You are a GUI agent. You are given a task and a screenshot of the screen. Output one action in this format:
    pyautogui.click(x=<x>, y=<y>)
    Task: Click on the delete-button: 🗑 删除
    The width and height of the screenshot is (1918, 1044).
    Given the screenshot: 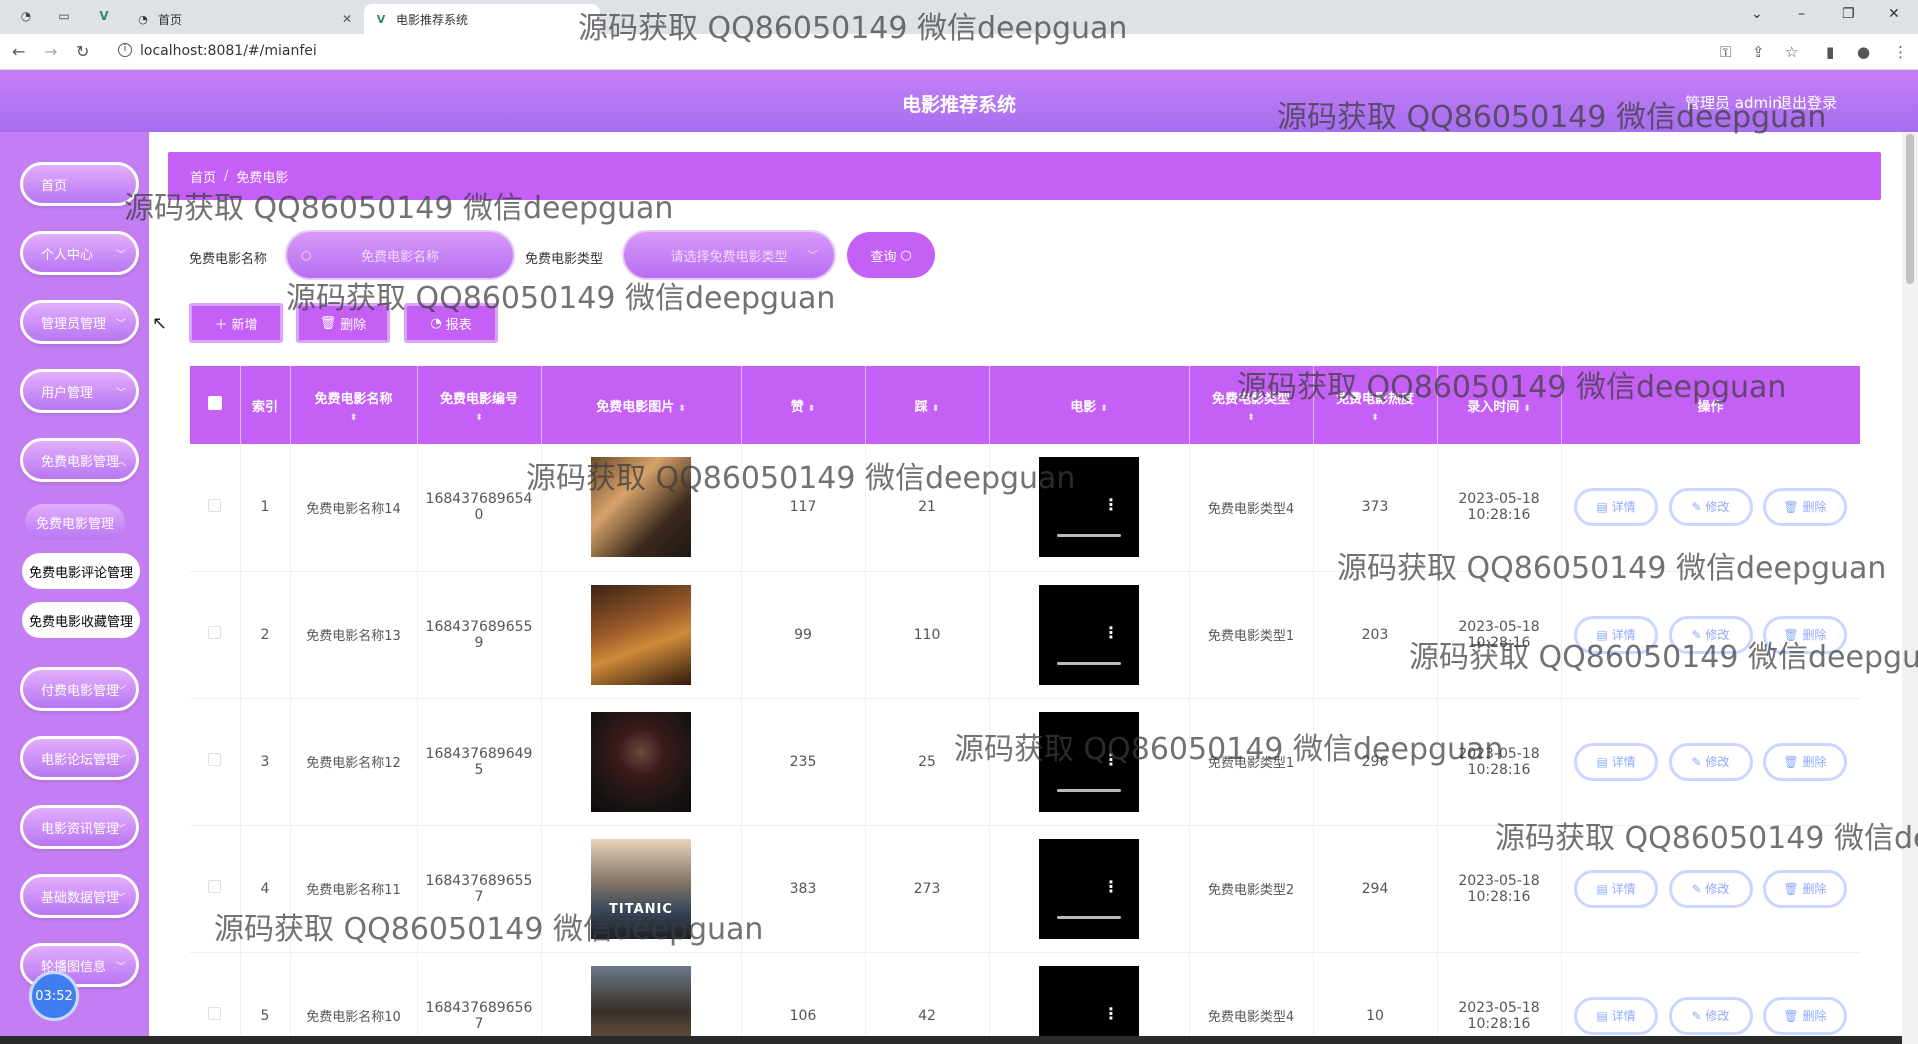 What is the action you would take?
    pyautogui.click(x=343, y=323)
    